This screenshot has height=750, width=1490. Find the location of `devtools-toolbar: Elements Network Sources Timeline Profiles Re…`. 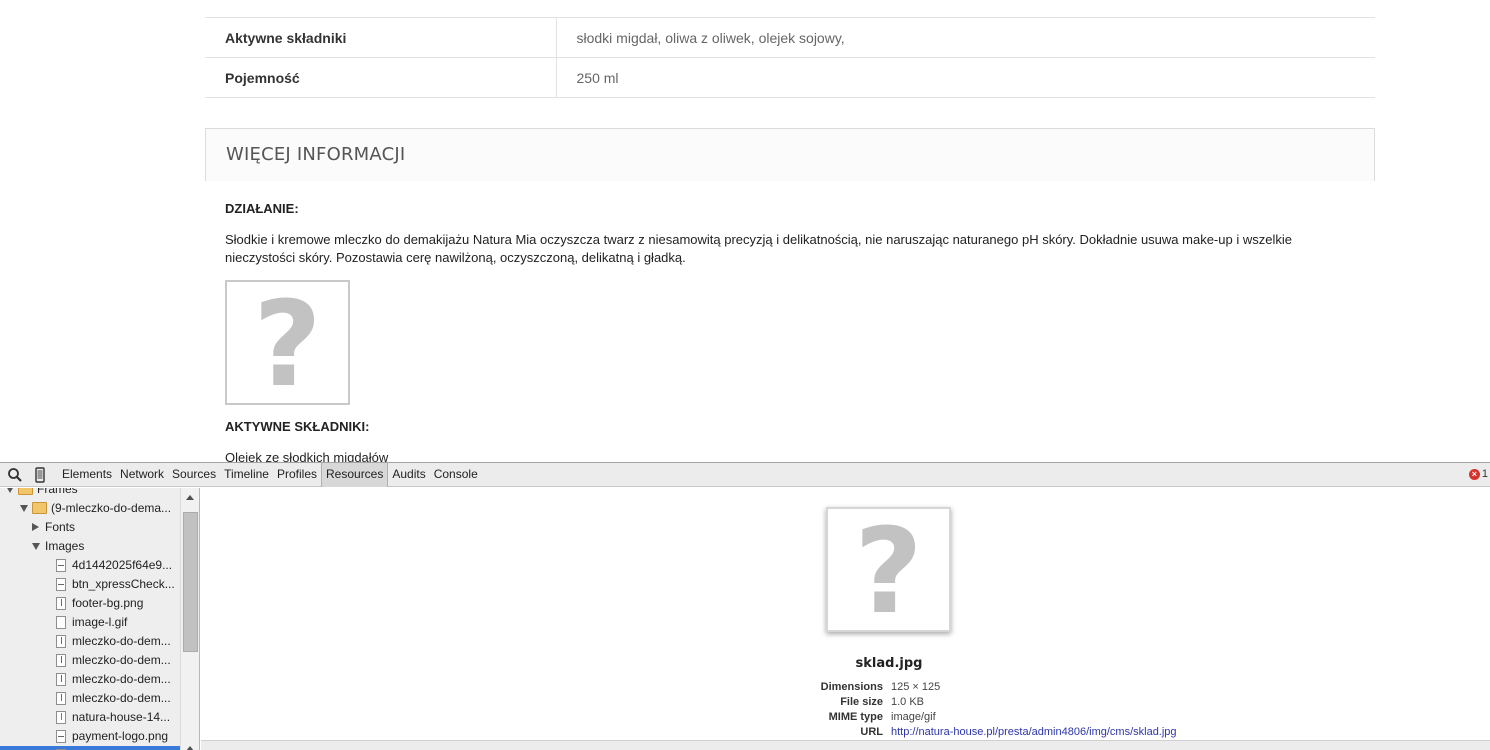

devtools-toolbar: Elements Network Sources Timeline Profiles Re… is located at coordinates (745, 475).